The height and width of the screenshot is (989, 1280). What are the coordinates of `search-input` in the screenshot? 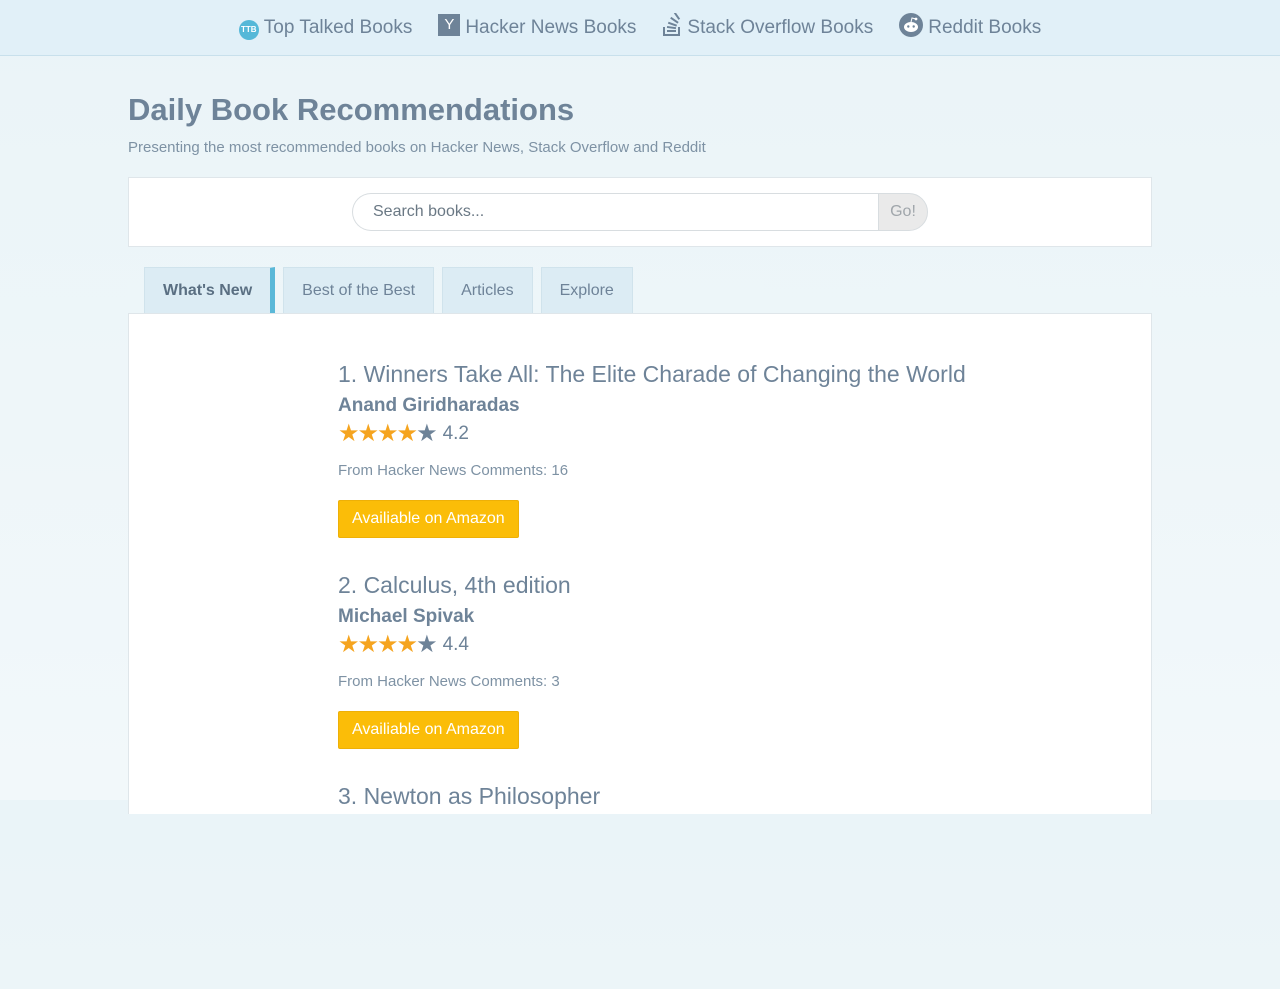 It's located at (615, 212).